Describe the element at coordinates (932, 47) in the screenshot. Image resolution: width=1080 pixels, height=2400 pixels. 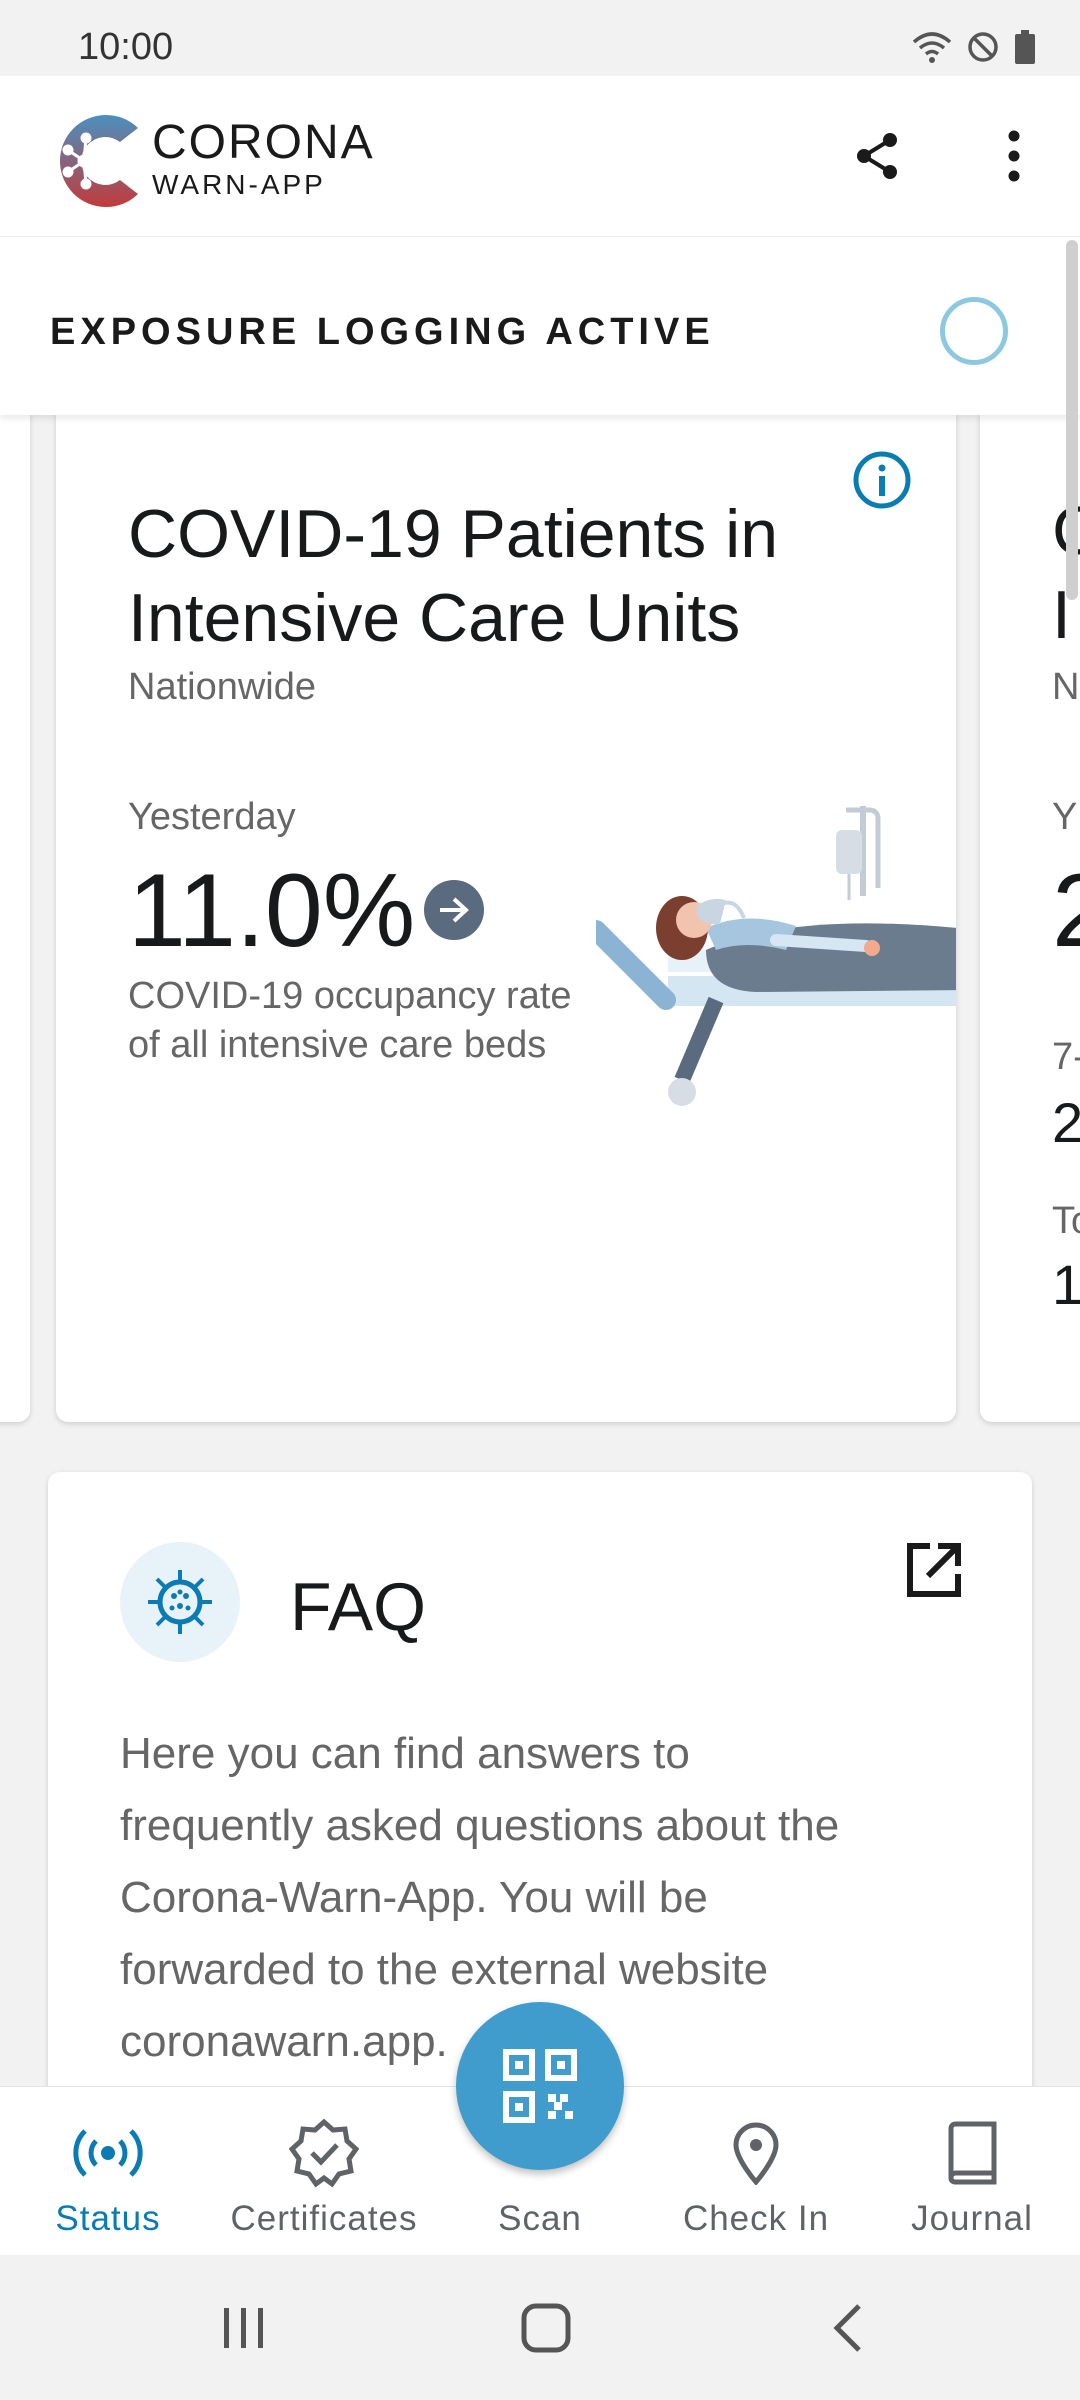
I see `wifi-icon` at that location.